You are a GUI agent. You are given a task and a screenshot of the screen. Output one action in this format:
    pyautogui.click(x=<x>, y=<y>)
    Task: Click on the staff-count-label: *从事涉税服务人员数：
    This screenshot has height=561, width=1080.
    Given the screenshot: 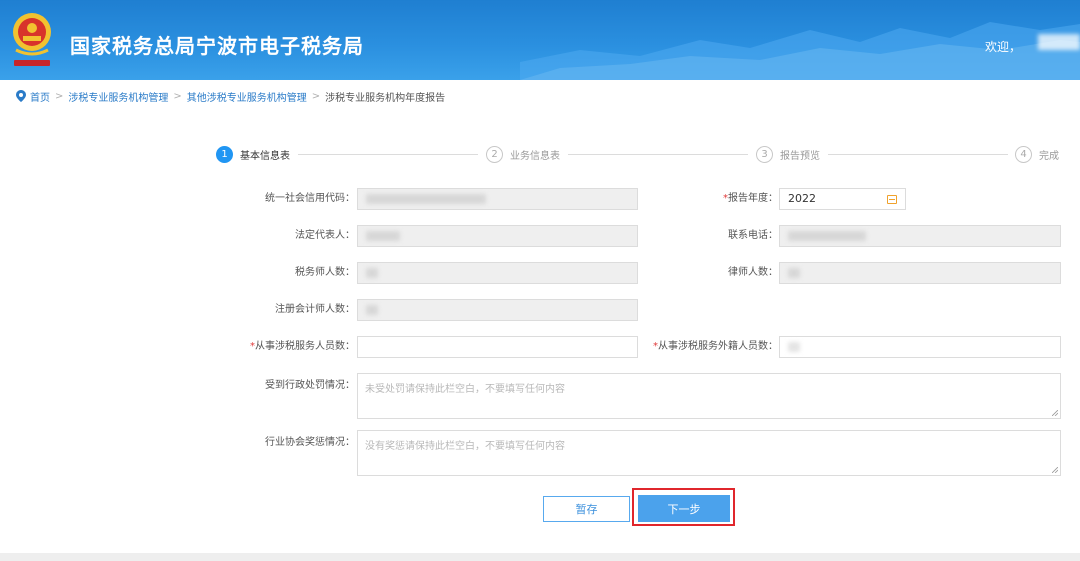 What is the action you would take?
    pyautogui.click(x=302, y=346)
    